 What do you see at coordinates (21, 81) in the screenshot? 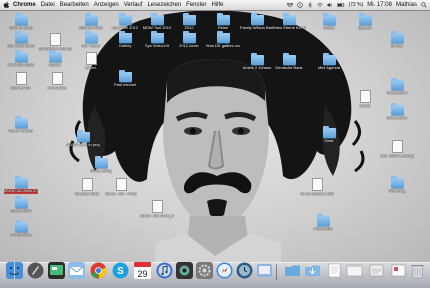
I see `desktop-document: Banner Ra-` at bounding box center [21, 81].